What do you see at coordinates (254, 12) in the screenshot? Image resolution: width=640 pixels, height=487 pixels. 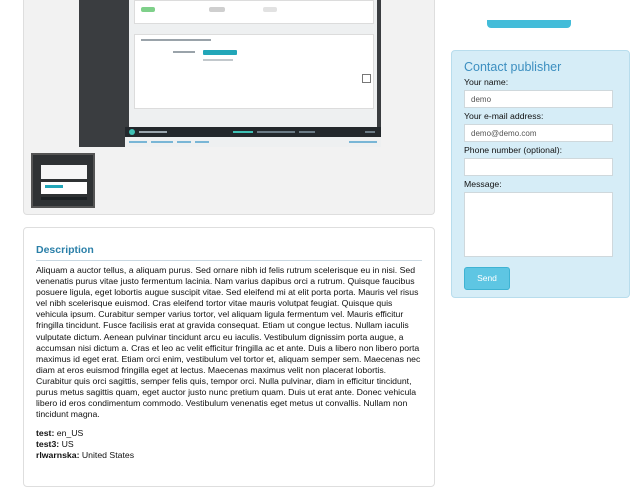 I see `screenshot-card` at bounding box center [254, 12].